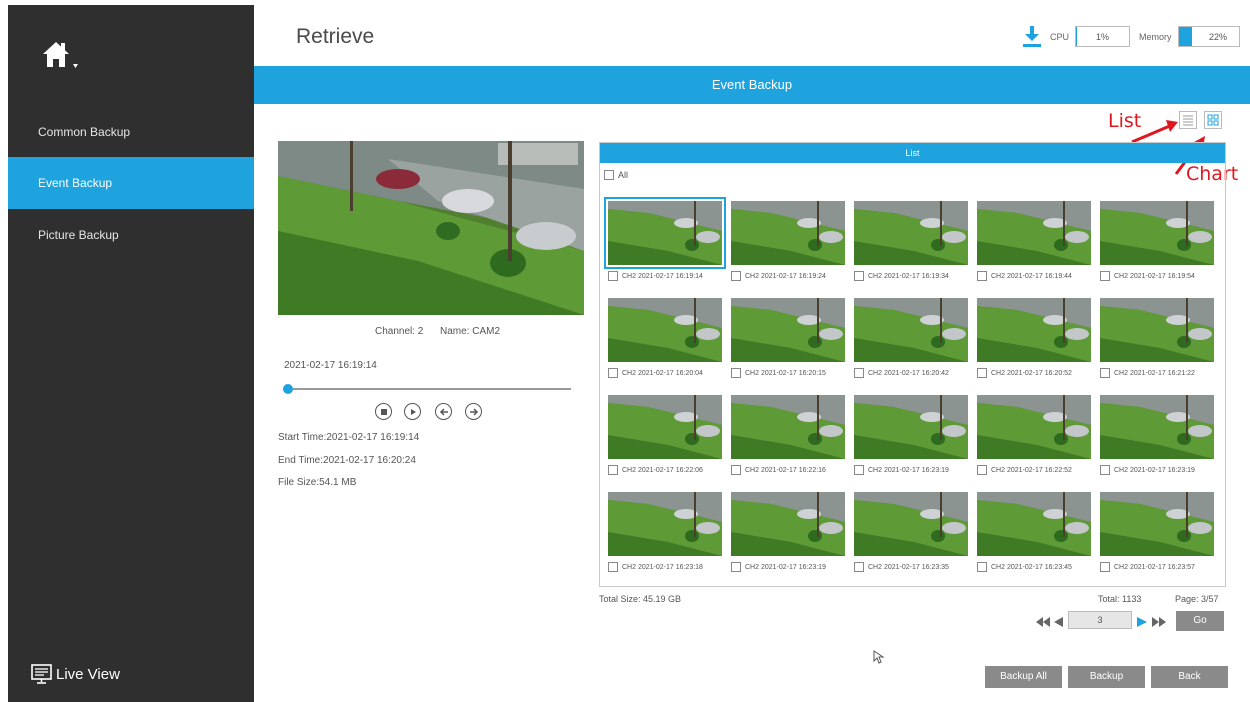  I want to click on event-thumbnail: CH2 2021-02-17 16:19:44, so click(1033, 245).